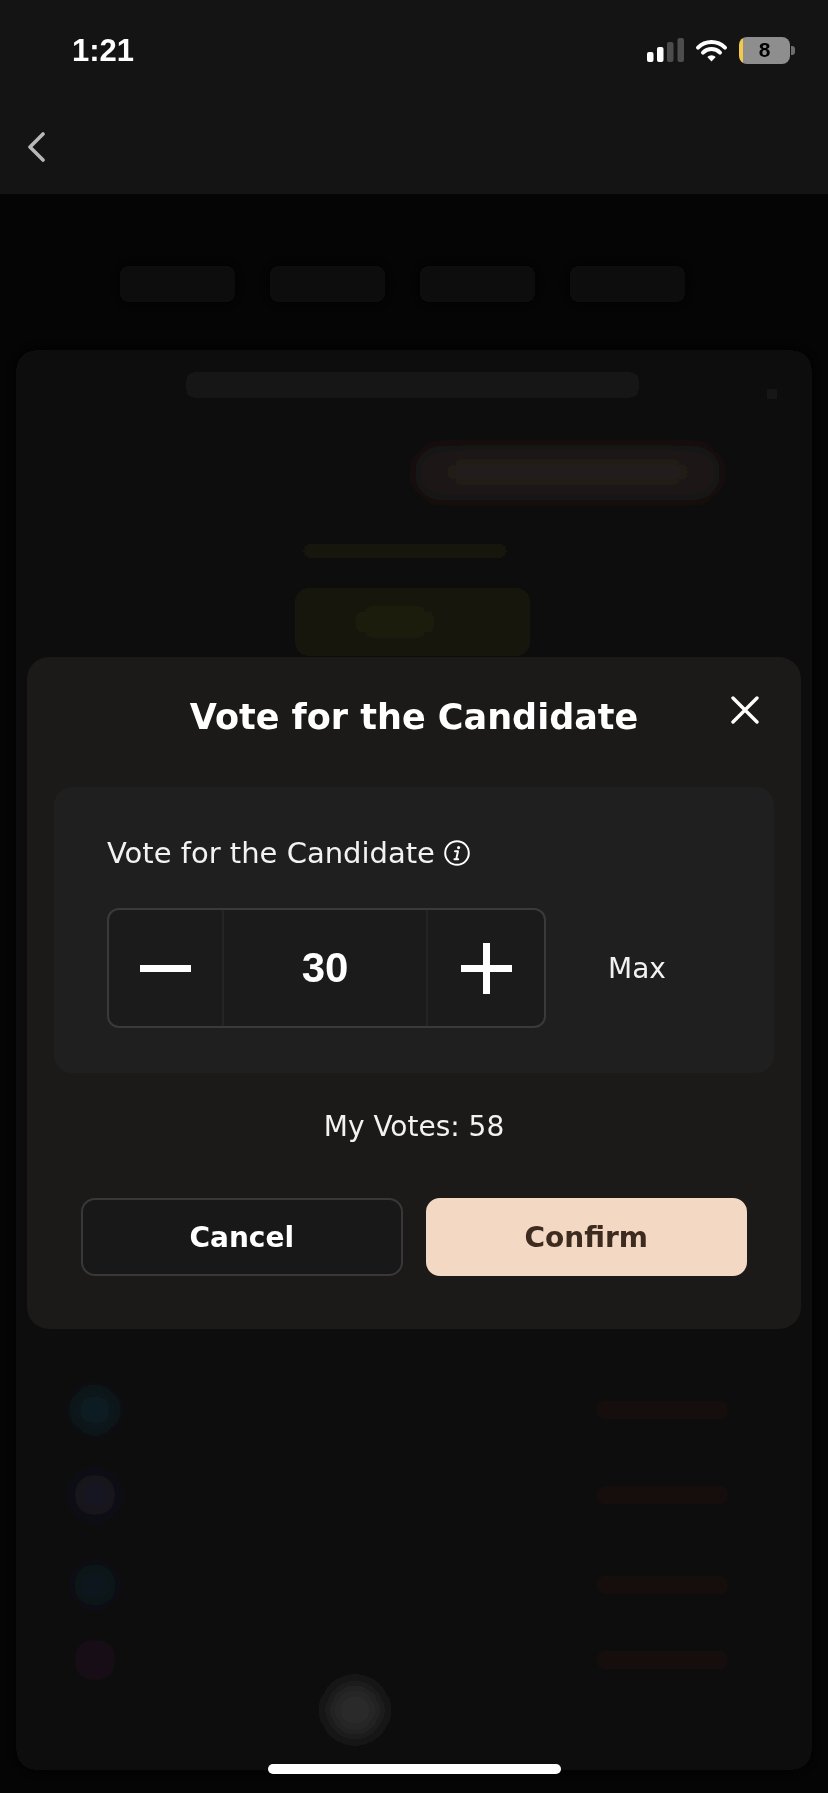  I want to click on quantity-field: 30, so click(325, 968).